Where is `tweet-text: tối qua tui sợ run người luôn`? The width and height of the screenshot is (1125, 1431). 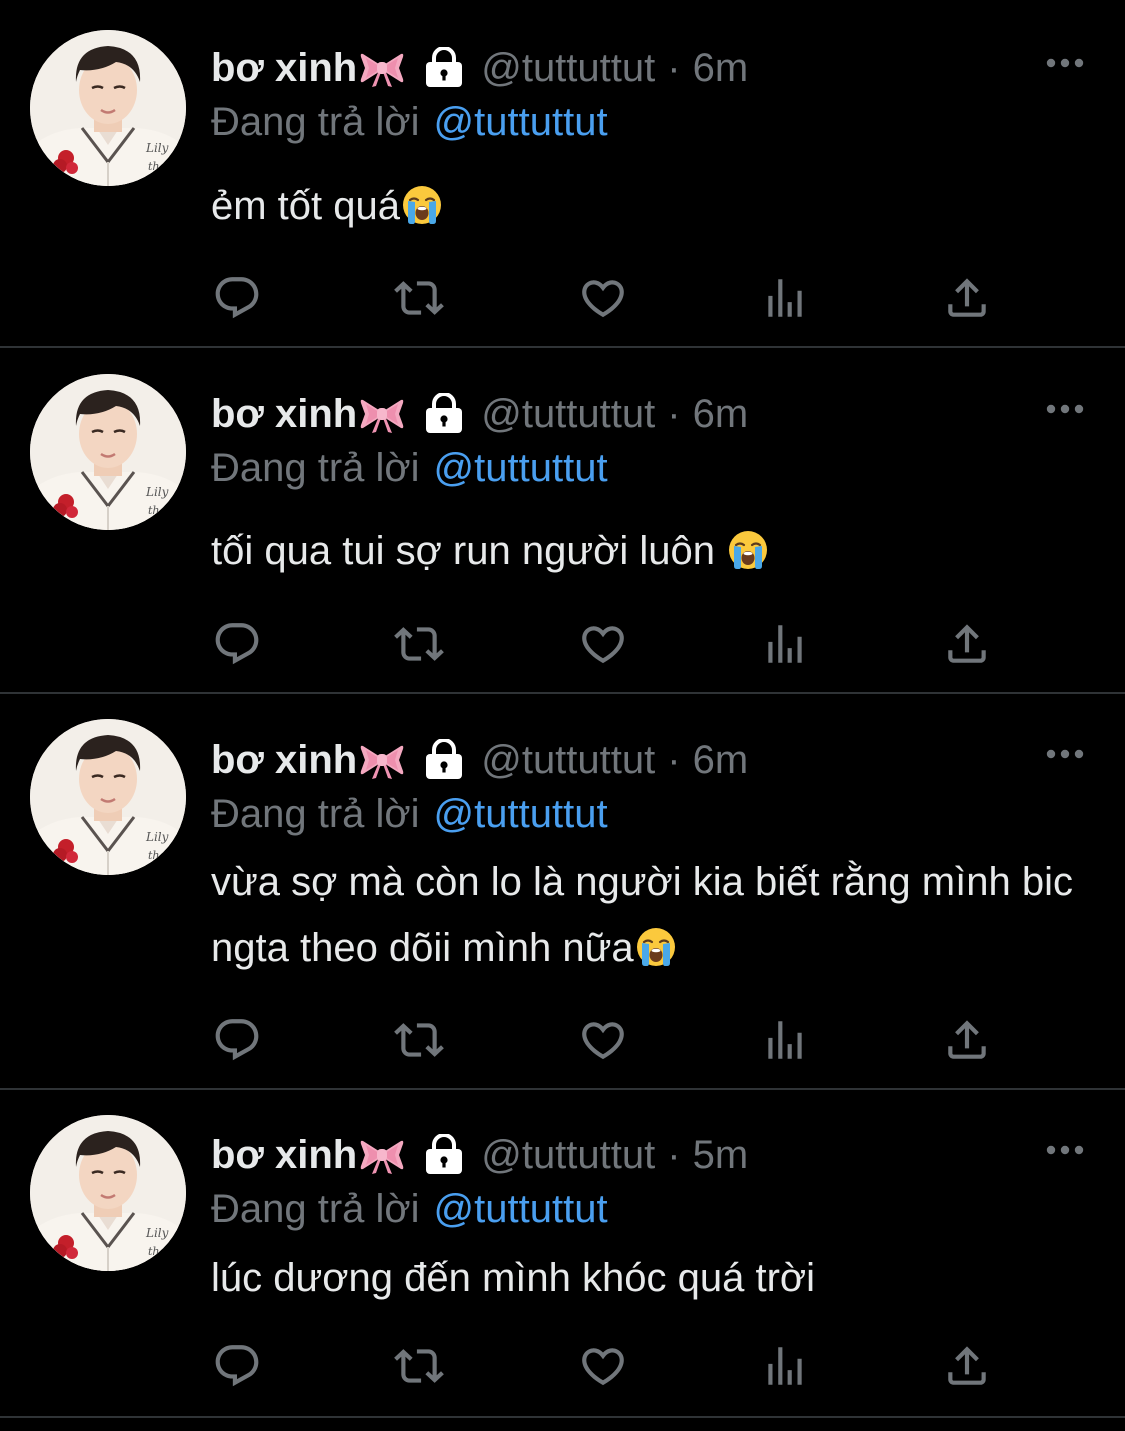
tweet-text: tối qua tui sợ run người luôn is located at coordinates (651, 551).